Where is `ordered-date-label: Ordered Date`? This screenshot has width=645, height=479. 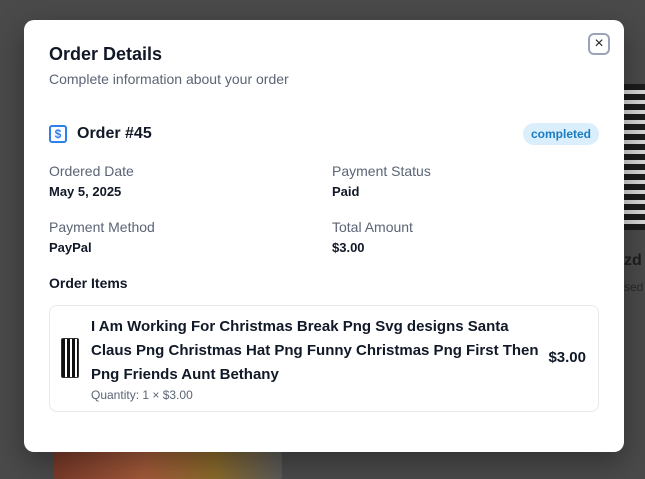
ordered-date-label: Ordered Date is located at coordinates (91, 171).